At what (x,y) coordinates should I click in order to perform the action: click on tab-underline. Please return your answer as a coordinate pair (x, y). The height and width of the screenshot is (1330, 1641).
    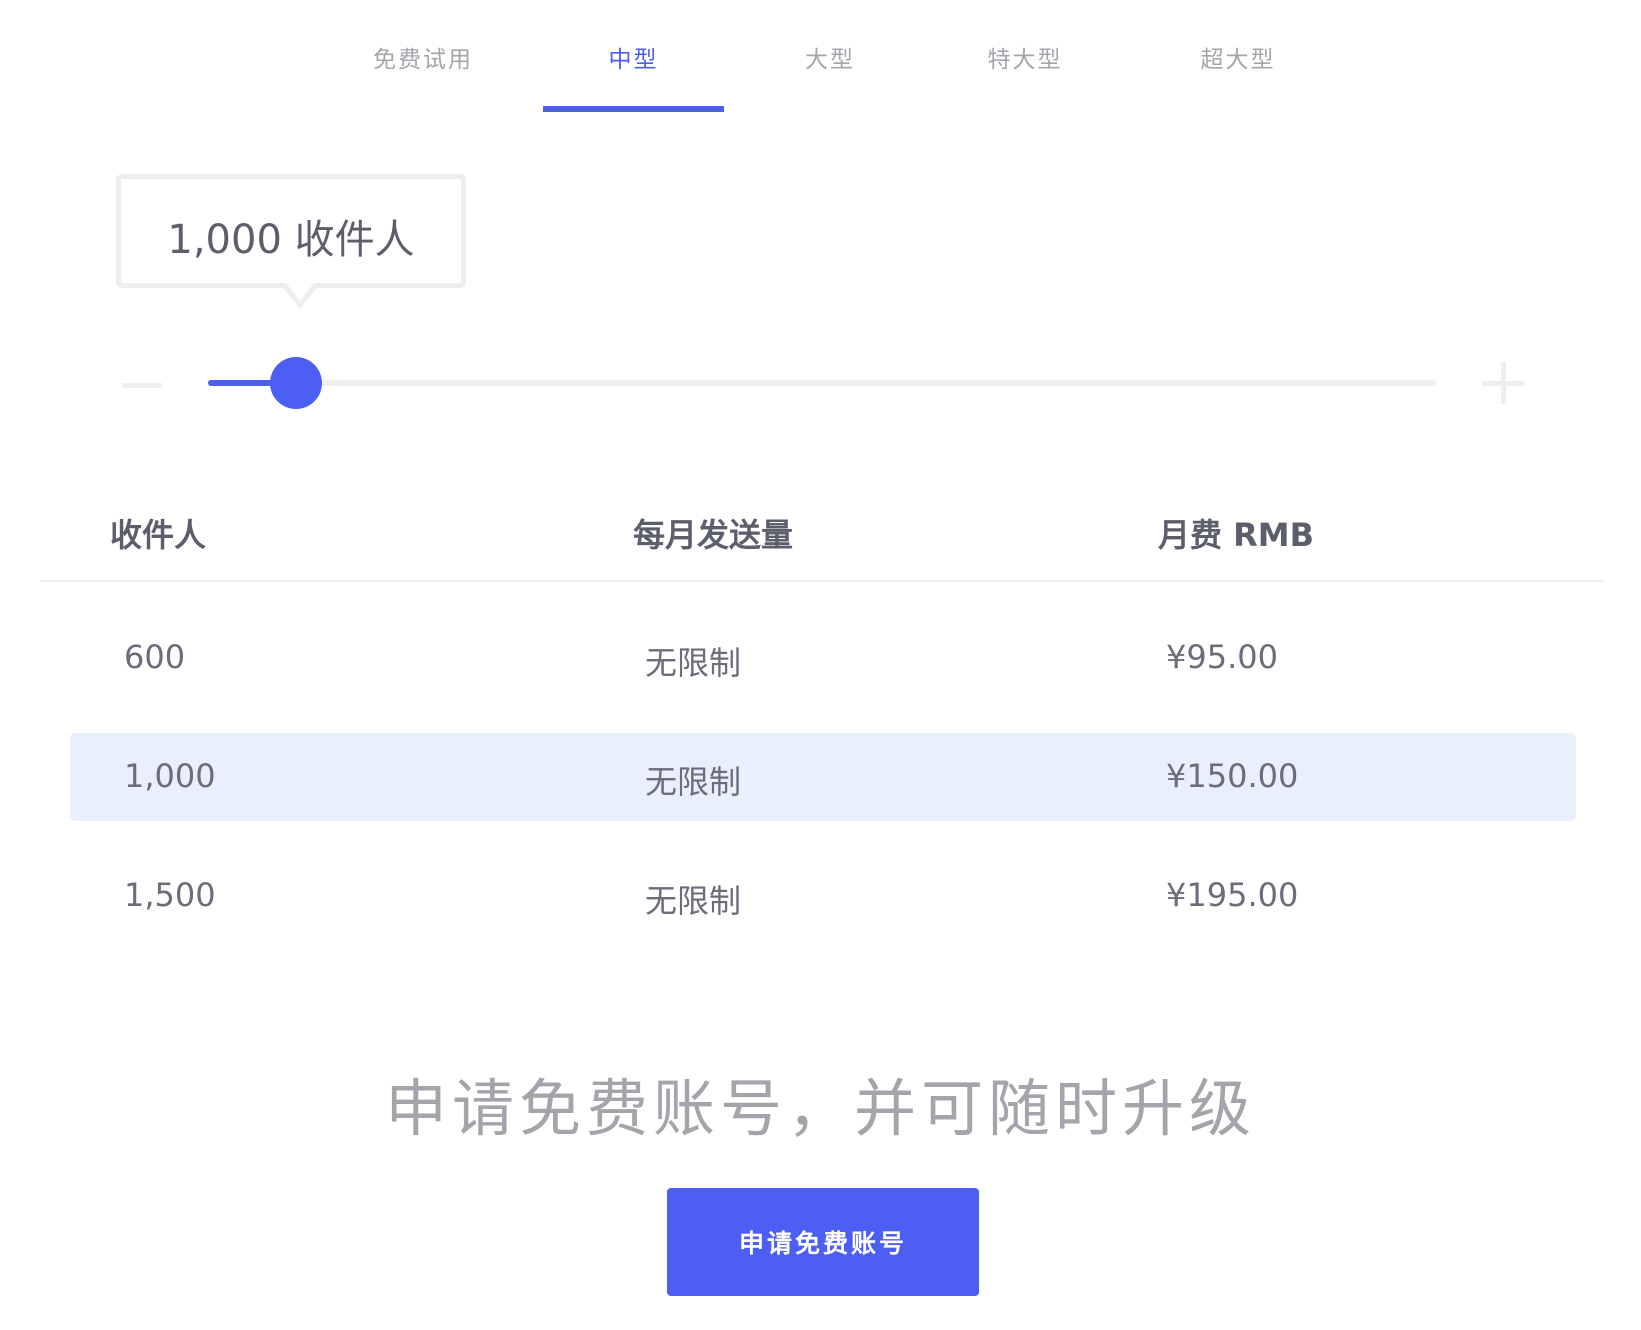
    Looking at the image, I should click on (633, 109).